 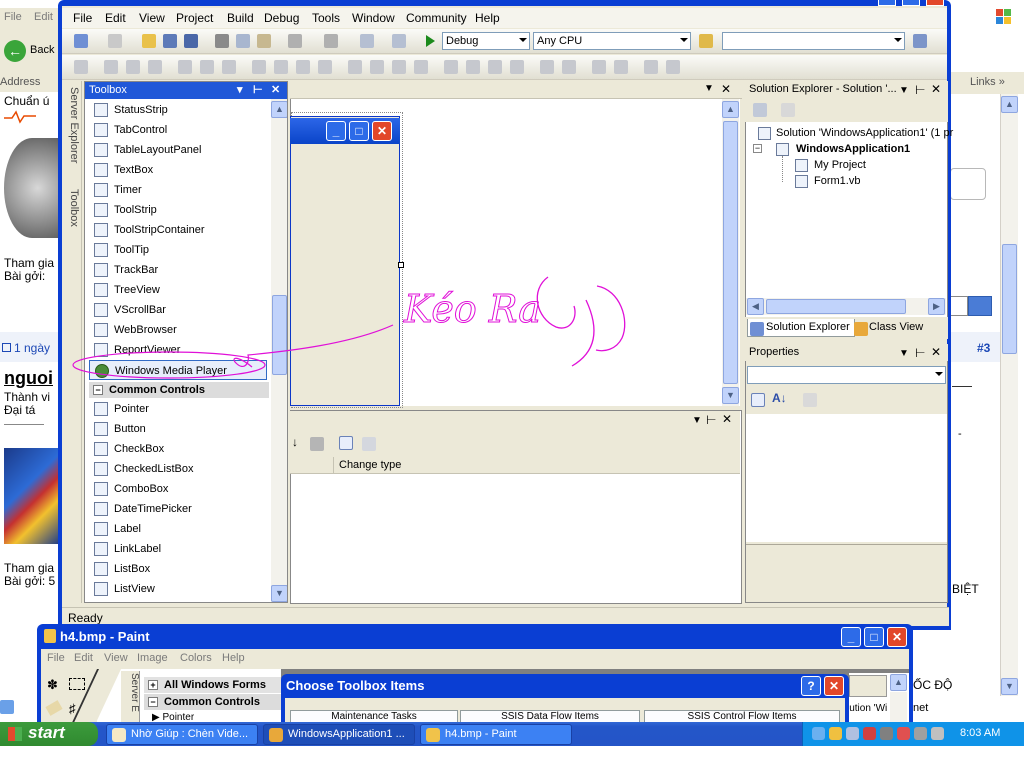 What do you see at coordinates (194, 18) in the screenshot?
I see `menu-project: Project` at bounding box center [194, 18].